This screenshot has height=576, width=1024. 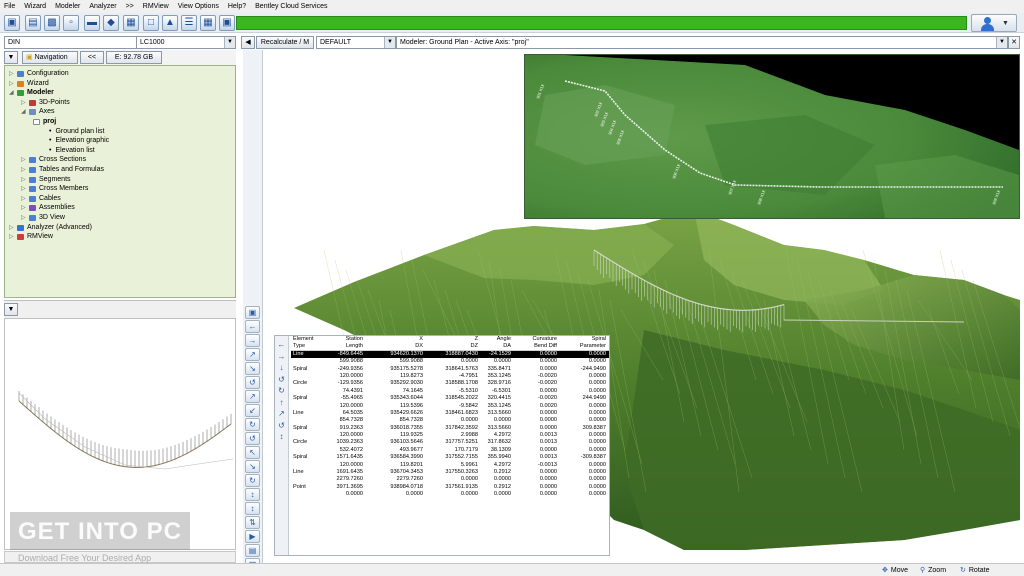 I want to click on copy-icon: ▫, so click(x=71, y=23).